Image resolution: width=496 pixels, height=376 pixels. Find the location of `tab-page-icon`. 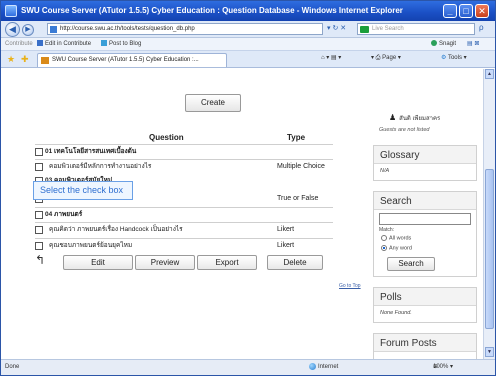

tab-page-icon is located at coordinates (45, 60).